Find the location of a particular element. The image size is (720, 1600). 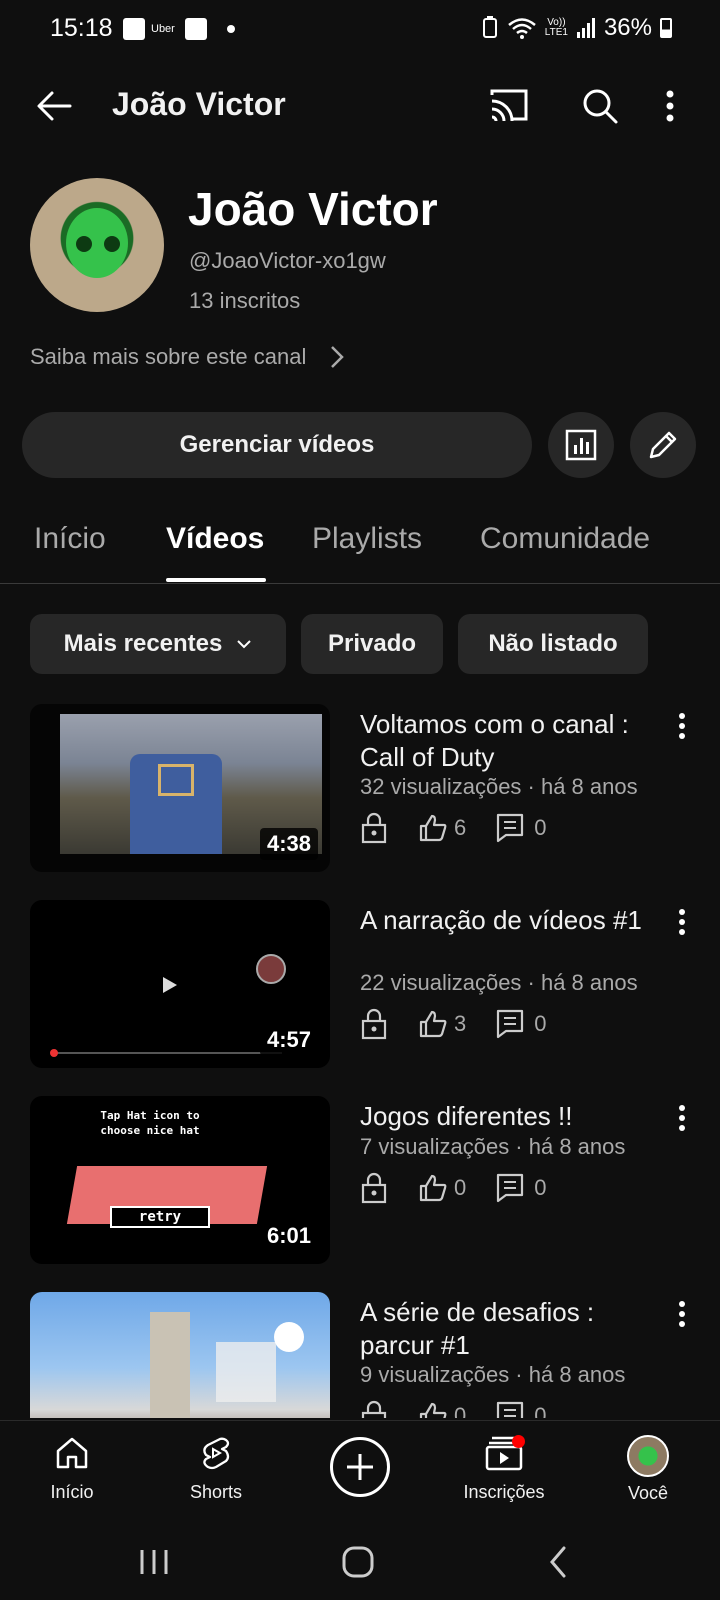

more-vert-icon is located at coordinates (670, 106).